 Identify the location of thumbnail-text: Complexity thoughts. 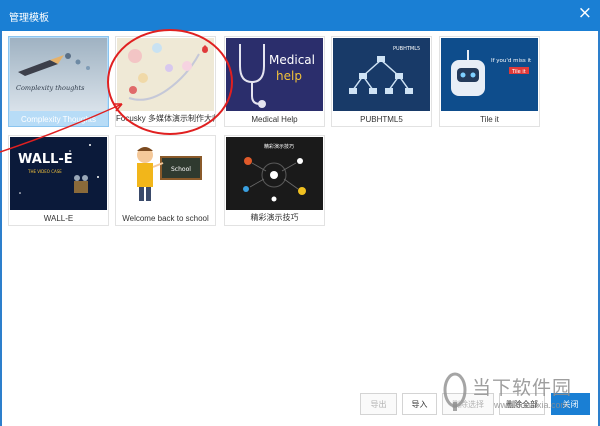
(50, 88).